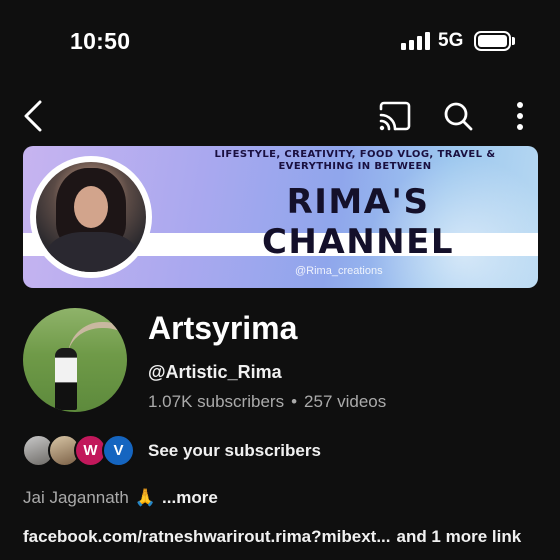 The width and height of the screenshot is (560, 560). I want to click on banner-title: RIMA'S CHANNEL, so click(358, 222).